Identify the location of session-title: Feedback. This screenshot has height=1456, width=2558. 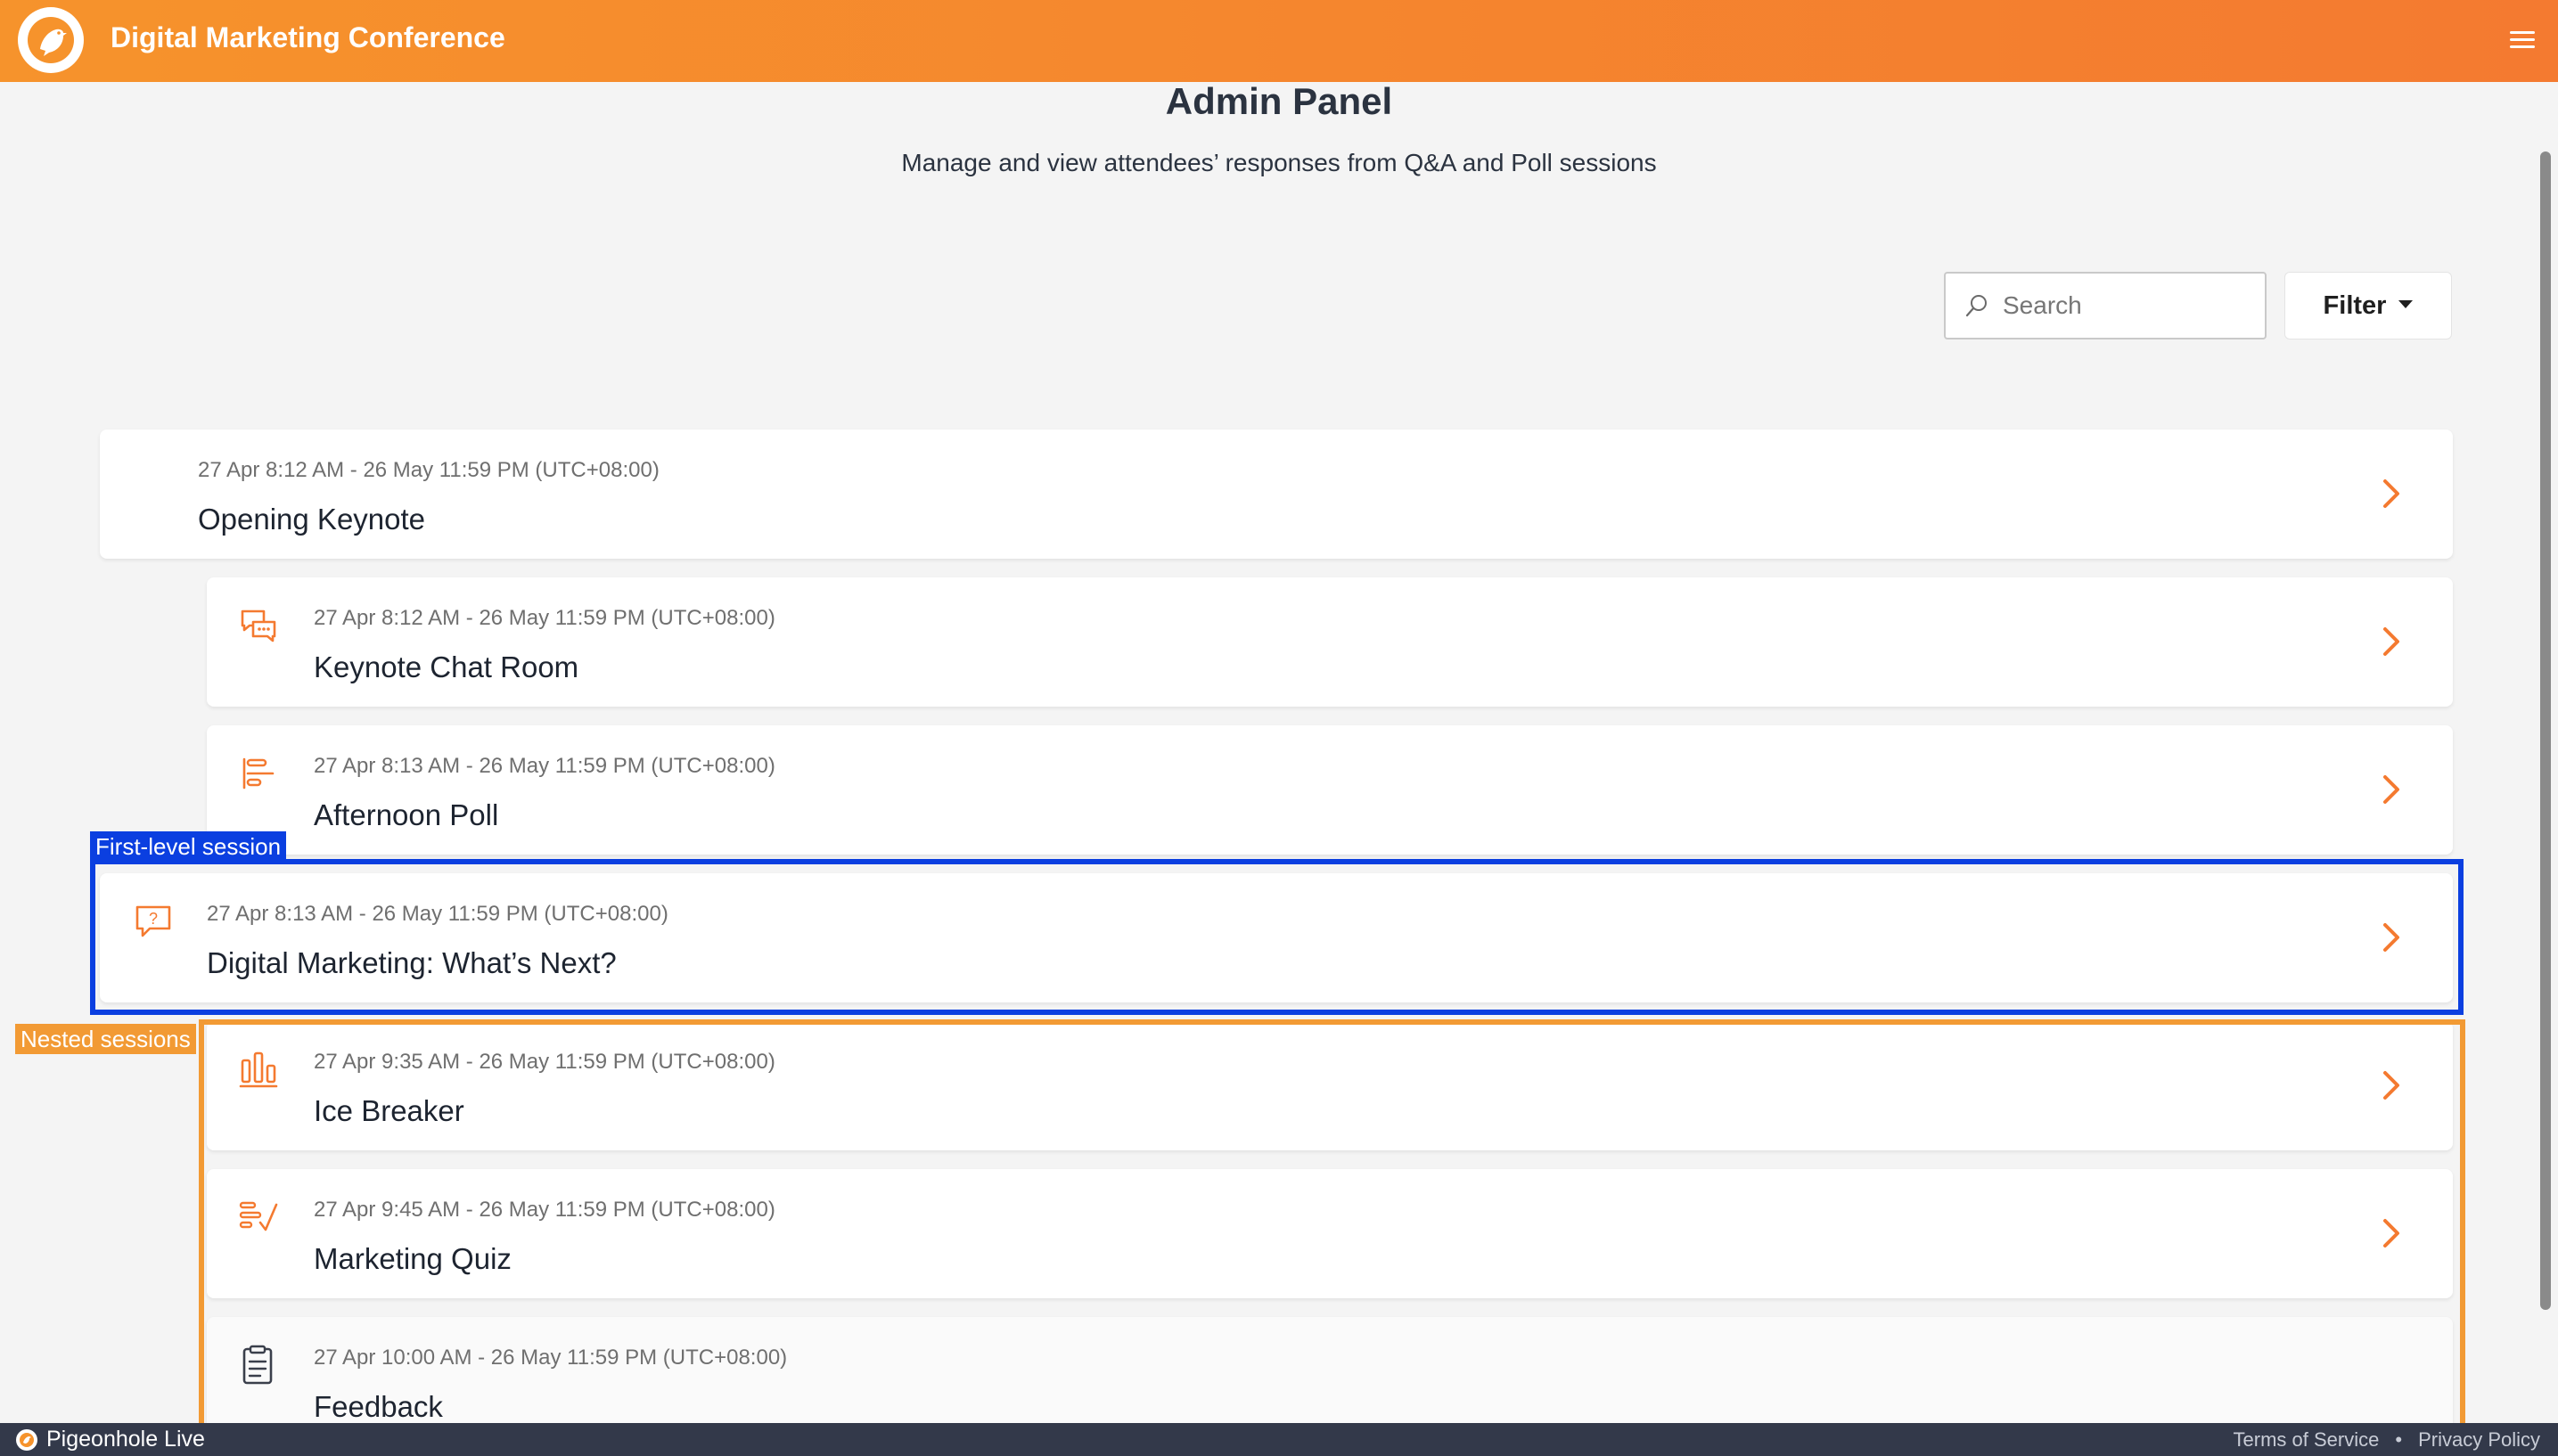
(378, 1407).